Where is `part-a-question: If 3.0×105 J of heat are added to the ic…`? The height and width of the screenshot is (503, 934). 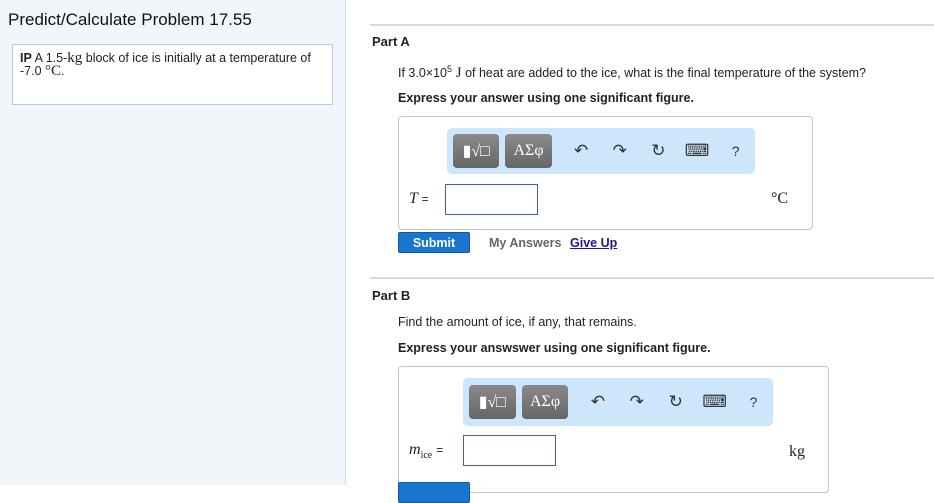
part-a-question: If 3.0×105 J of heat are added to the ic… is located at coordinates (632, 73).